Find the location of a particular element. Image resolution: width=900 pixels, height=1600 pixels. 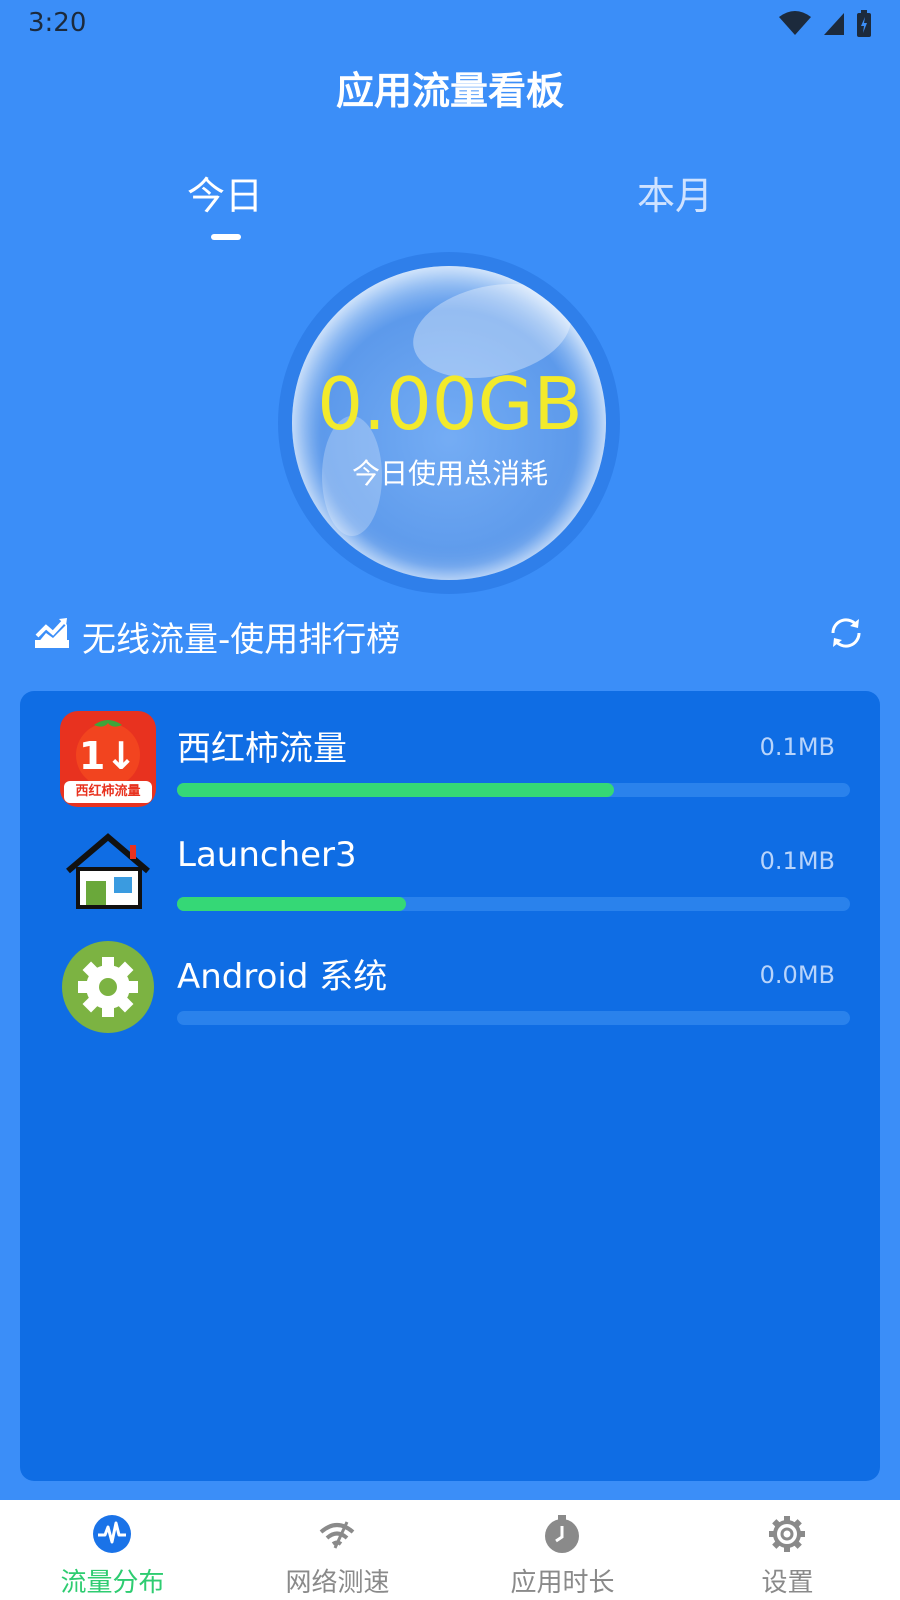

app-name: 西红柿流量 is located at coordinates (262, 749).